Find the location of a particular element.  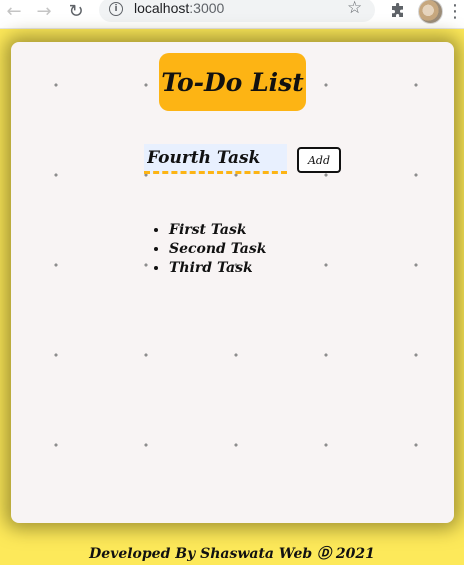

add-button: Add is located at coordinates (319, 160).